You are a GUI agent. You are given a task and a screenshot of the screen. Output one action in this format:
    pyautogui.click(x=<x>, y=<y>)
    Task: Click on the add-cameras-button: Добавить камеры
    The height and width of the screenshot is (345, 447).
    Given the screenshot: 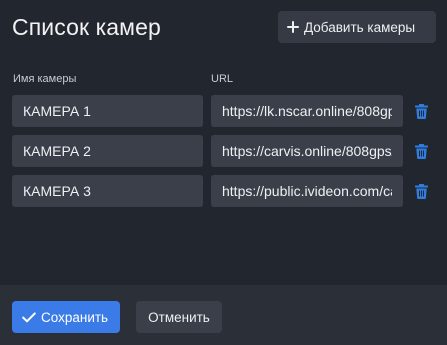 What is the action you would take?
    pyautogui.click(x=357, y=27)
    